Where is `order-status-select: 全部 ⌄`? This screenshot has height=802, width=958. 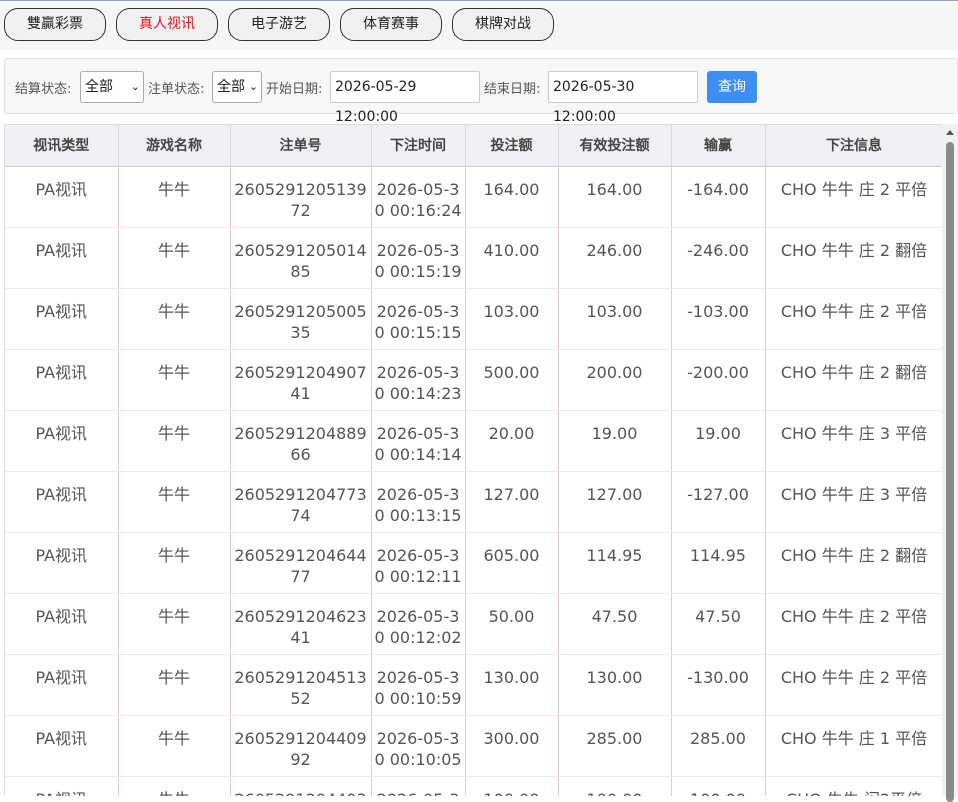 order-status-select: 全部 ⌄ is located at coordinates (237, 87).